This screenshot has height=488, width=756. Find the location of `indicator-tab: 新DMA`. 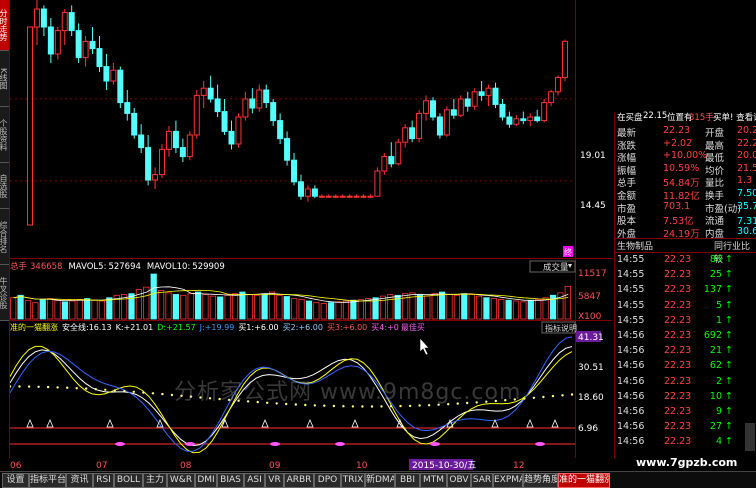

indicator-tab: 新DMA is located at coordinates (380, 480).